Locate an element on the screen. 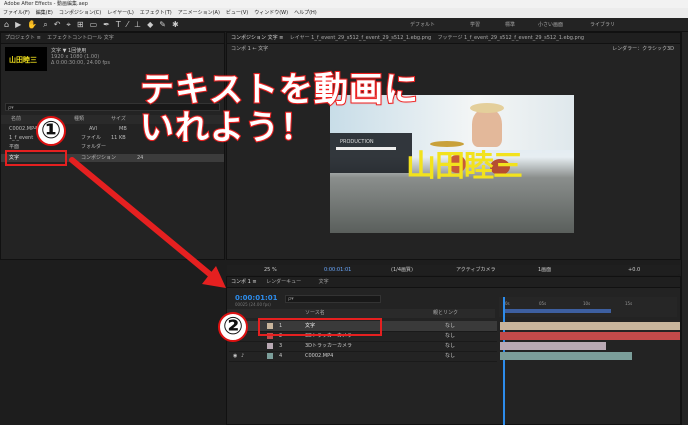 Image resolution: width=688 pixels, height=425 pixels. arrow-shaft is located at coordinates (142, 218).